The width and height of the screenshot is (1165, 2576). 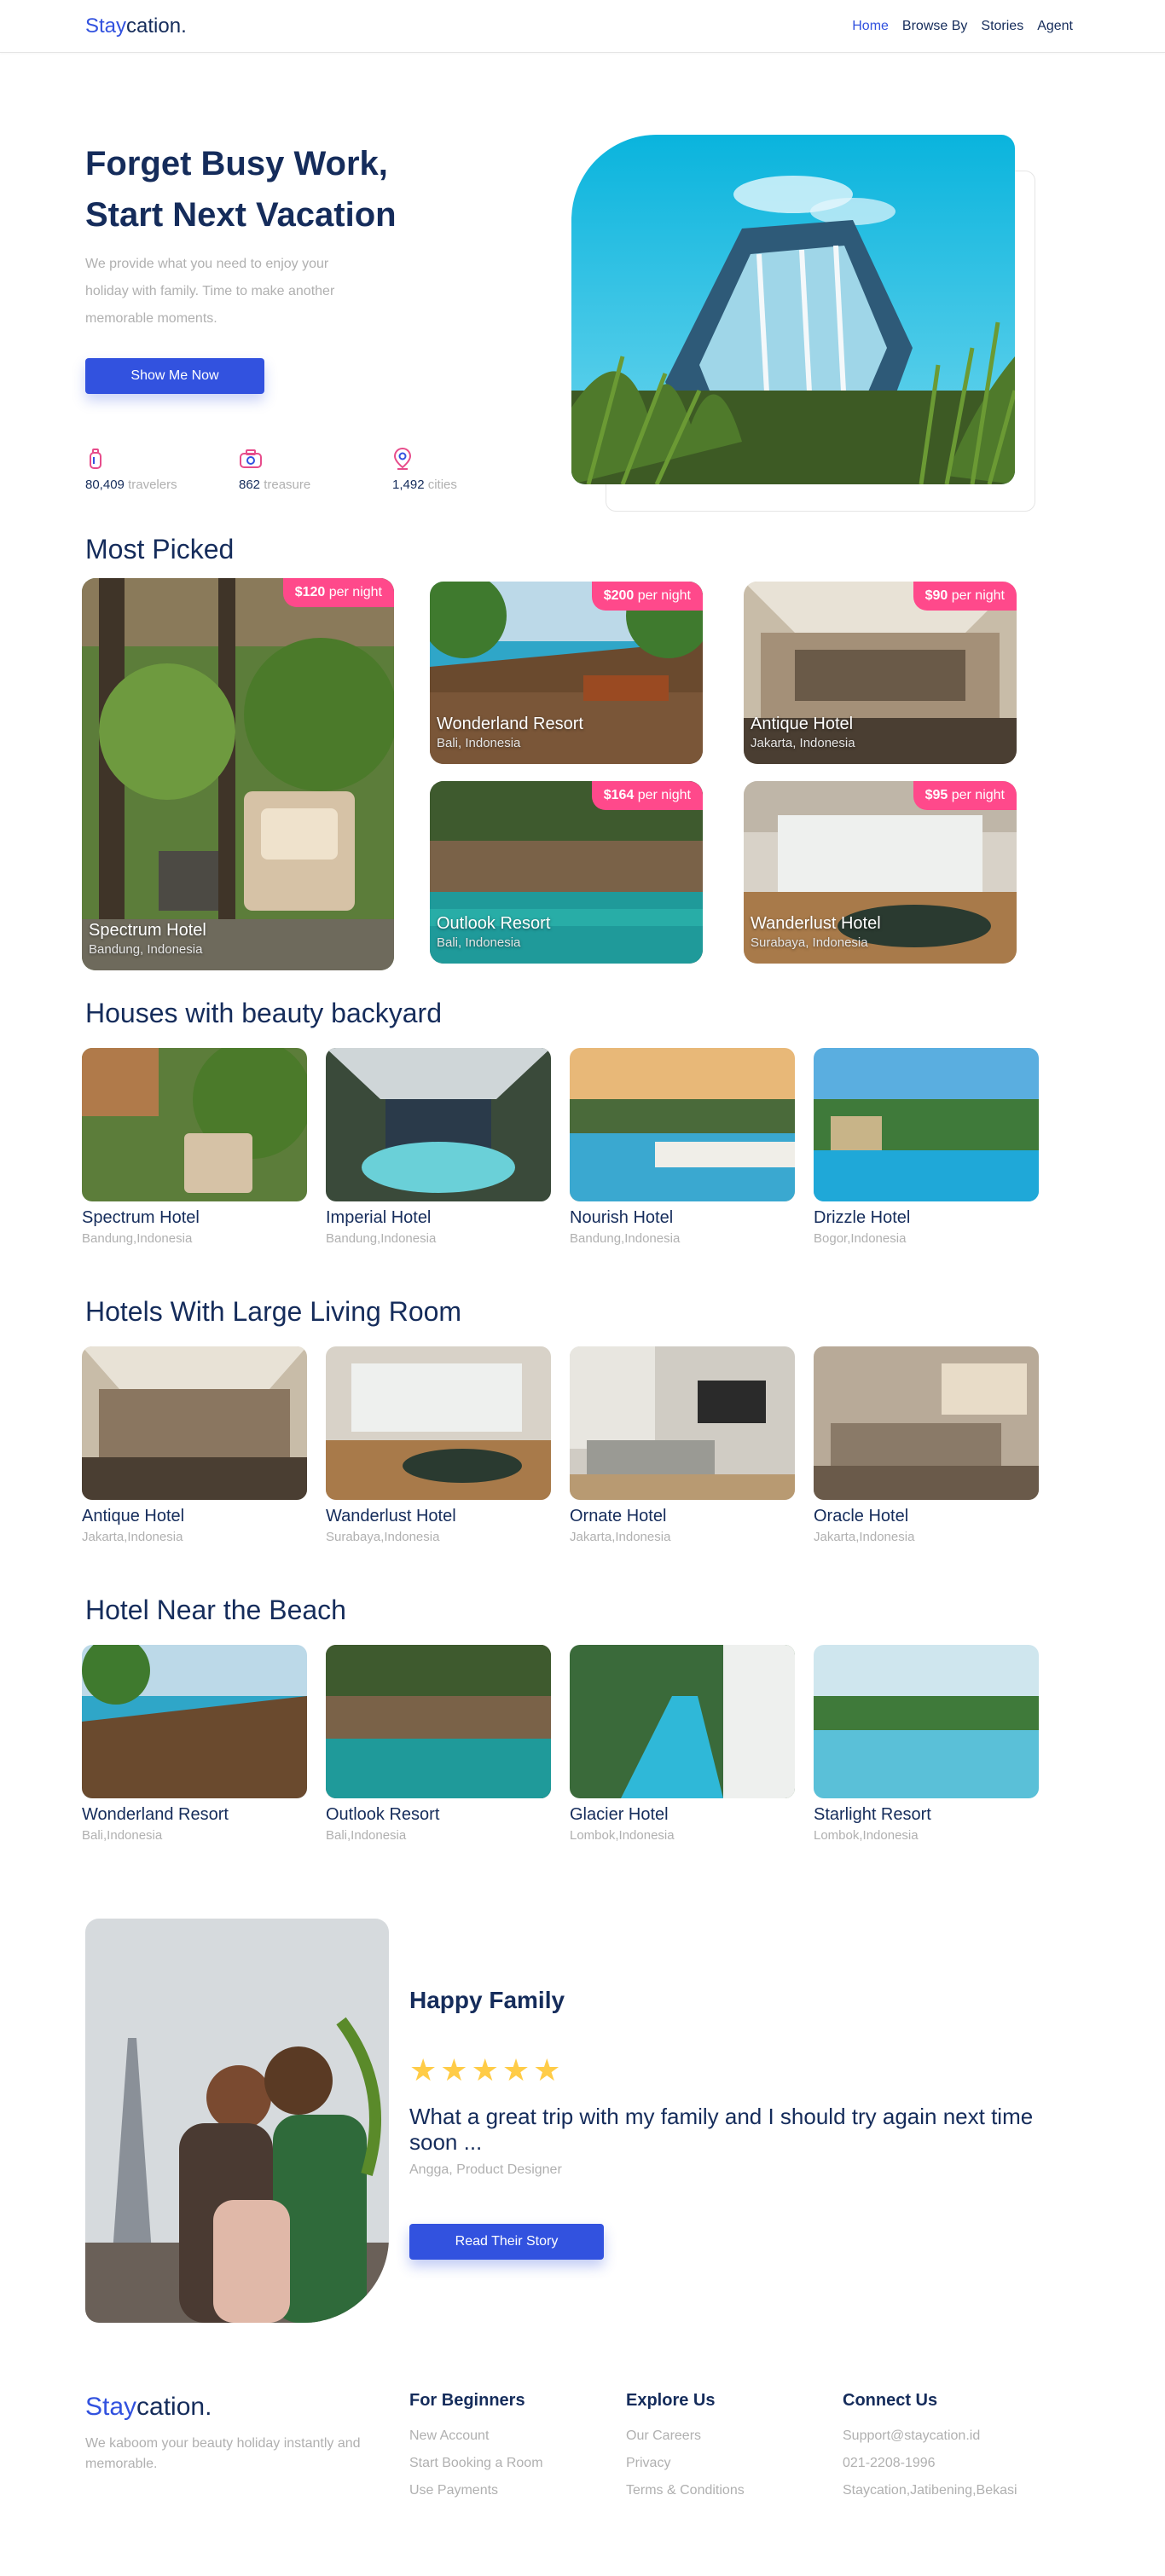 What do you see at coordinates (251, 458) in the screenshot?
I see `camera-icon` at bounding box center [251, 458].